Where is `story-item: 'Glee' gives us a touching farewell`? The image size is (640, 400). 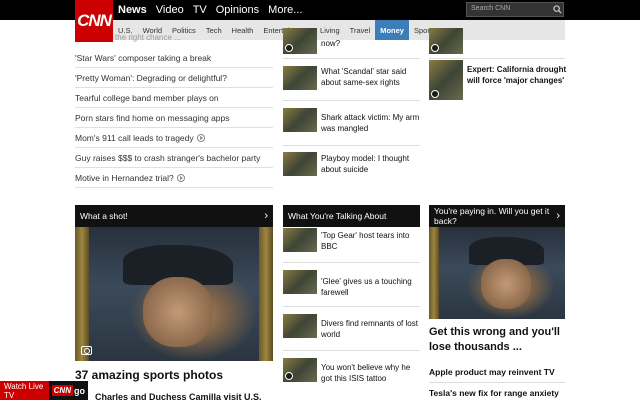 story-item: 'Glee' gives us a touching farewell is located at coordinates (347, 284).